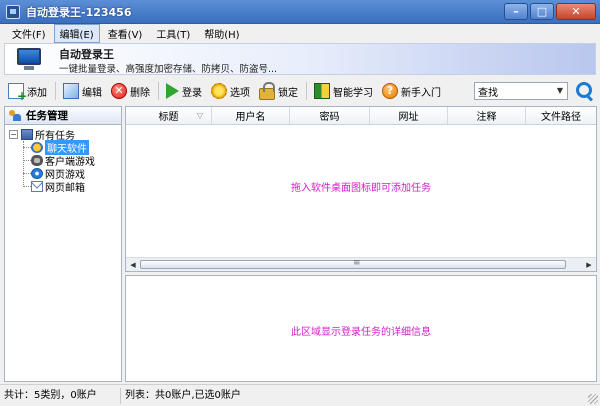 The height and width of the screenshot is (406, 600). Describe the element at coordinates (172, 91) in the screenshot. I see `play-icon` at that location.